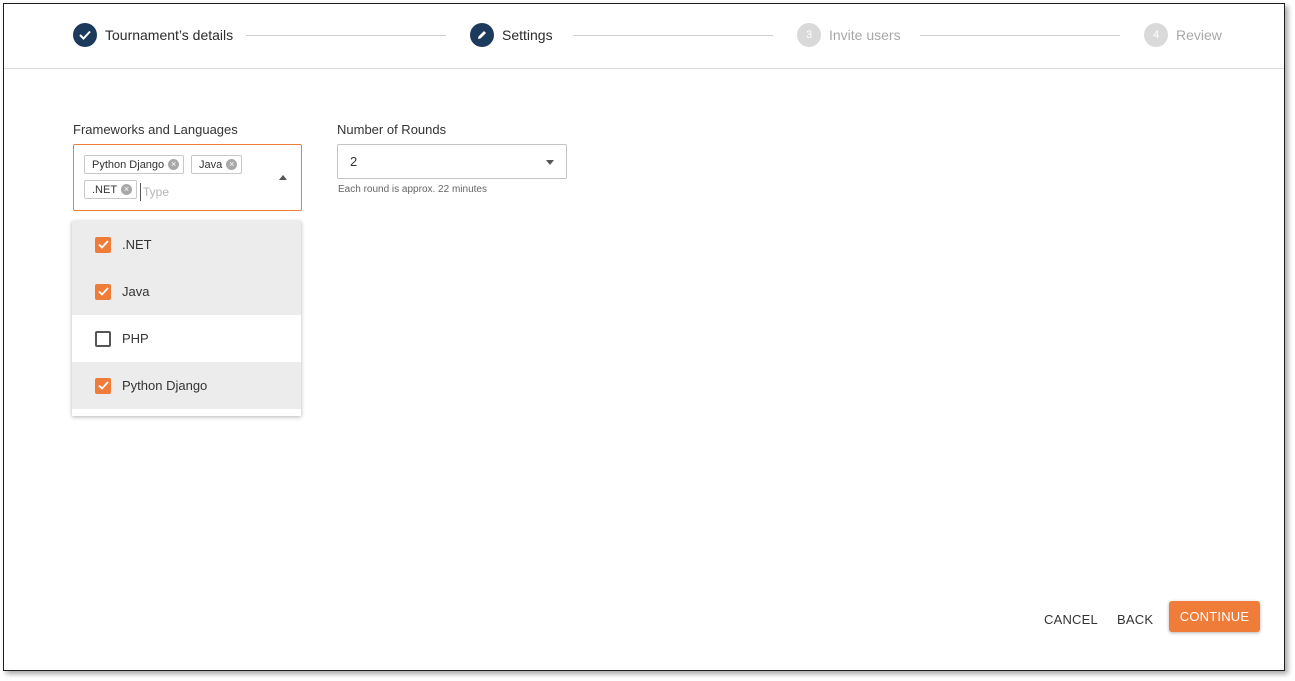 This screenshot has height=681, width=1295. I want to click on step-label: Invite users, so click(865, 35).